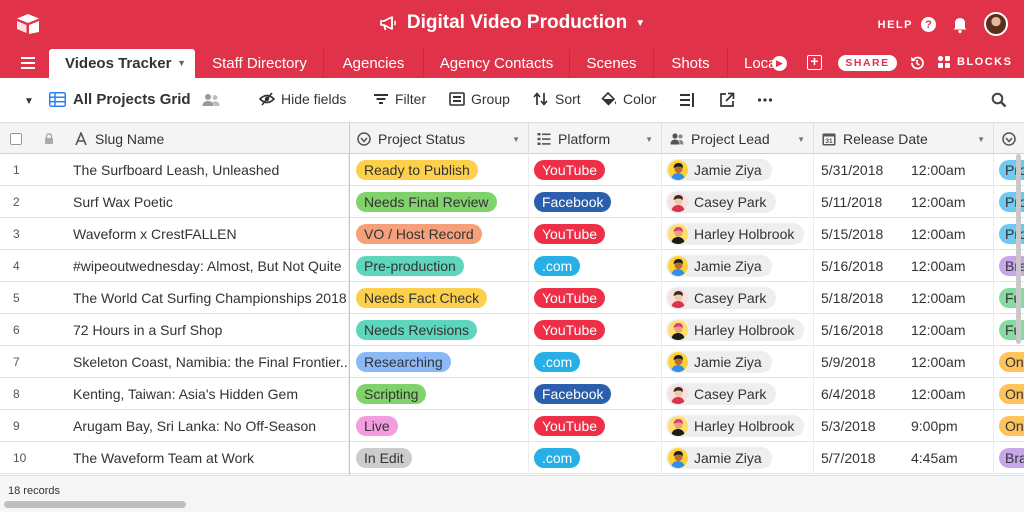 This screenshot has height=512, width=1024. Describe the element at coordinates (907, 24) in the screenshot. I see `help-button: HELP ?` at that location.